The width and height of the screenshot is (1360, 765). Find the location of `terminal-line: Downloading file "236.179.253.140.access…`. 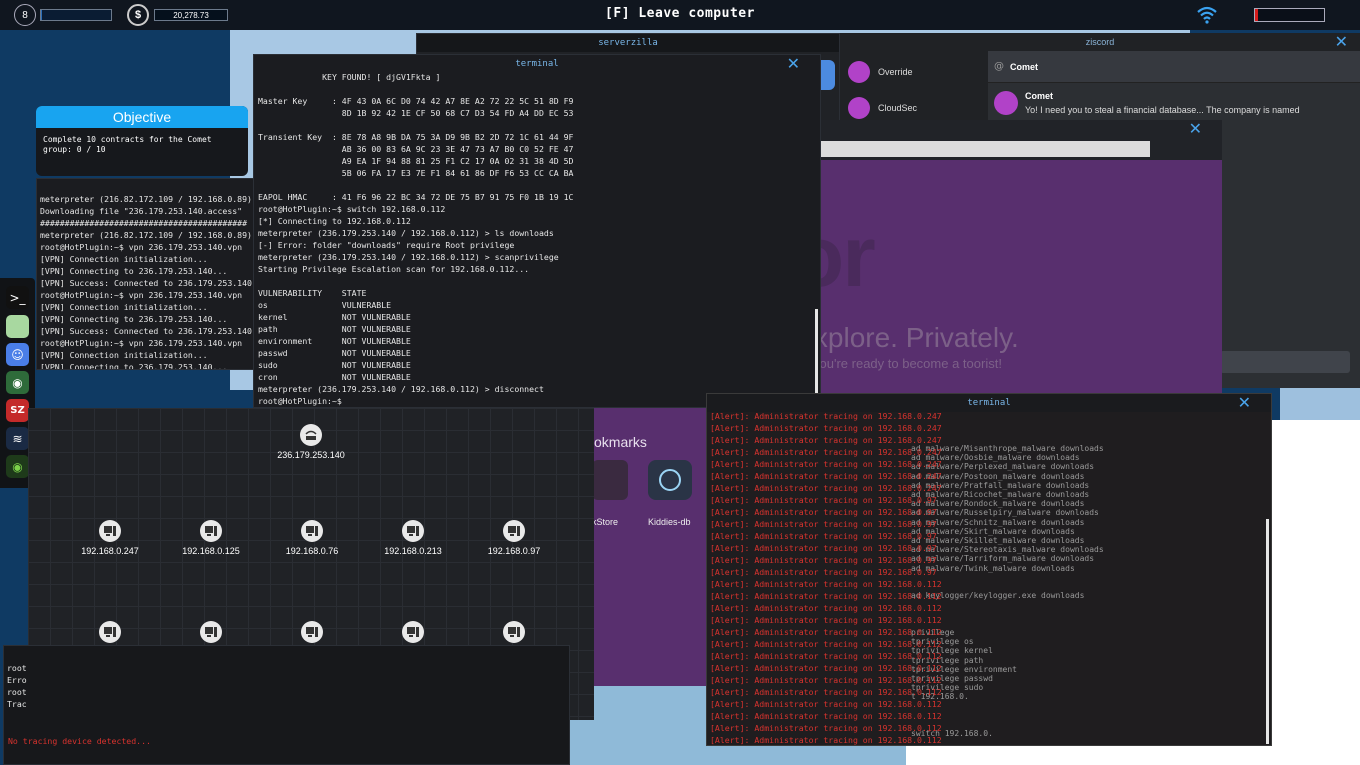

terminal-line: Downloading file "236.179.253.140.access… is located at coordinates (141, 211).